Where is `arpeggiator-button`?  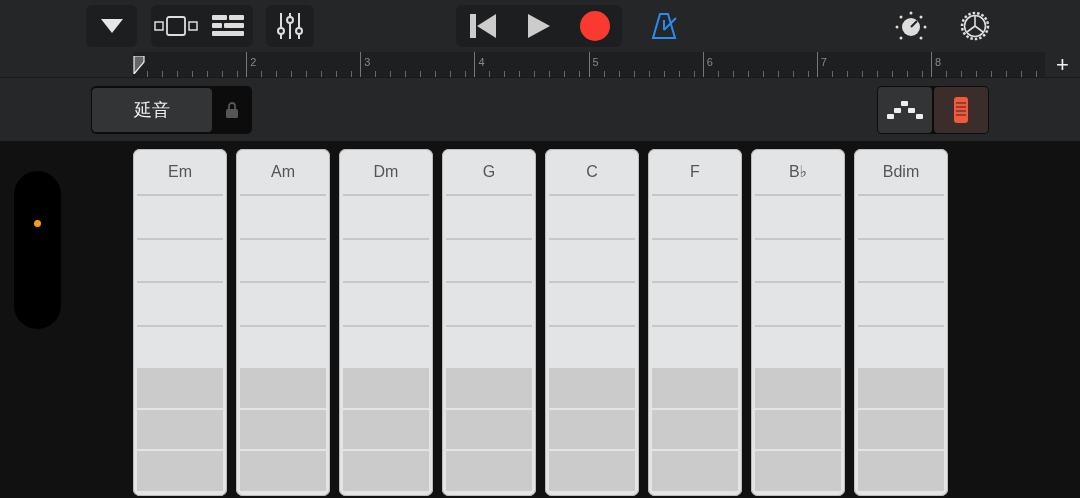 arpeggiator-button is located at coordinates (905, 109).